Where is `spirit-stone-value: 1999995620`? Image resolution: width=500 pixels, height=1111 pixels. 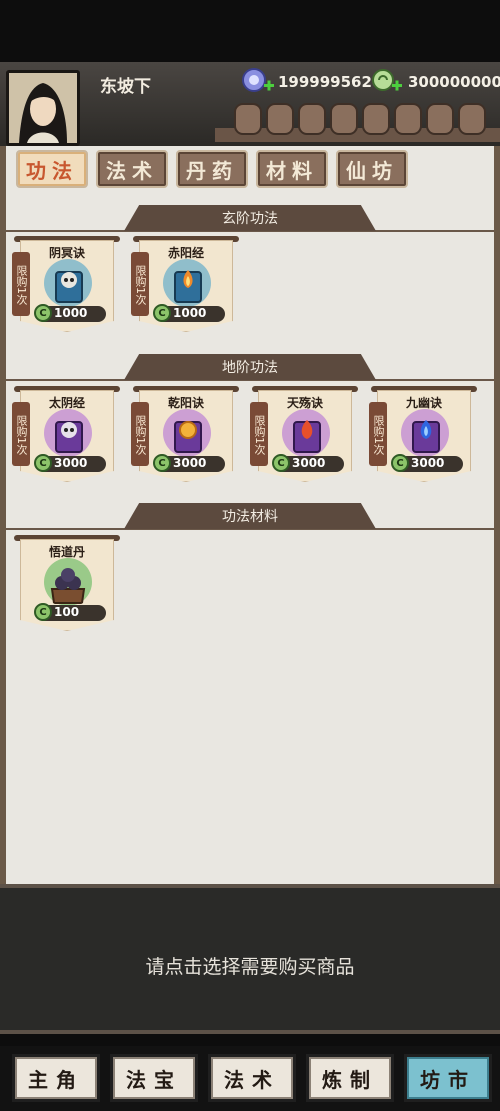 spirit-stone-value: 1999995620 is located at coordinates (330, 82).